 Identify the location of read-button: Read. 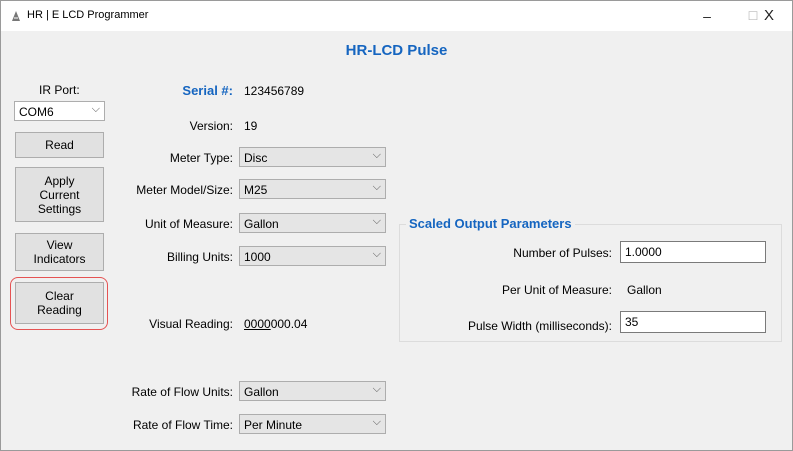
(59, 145).